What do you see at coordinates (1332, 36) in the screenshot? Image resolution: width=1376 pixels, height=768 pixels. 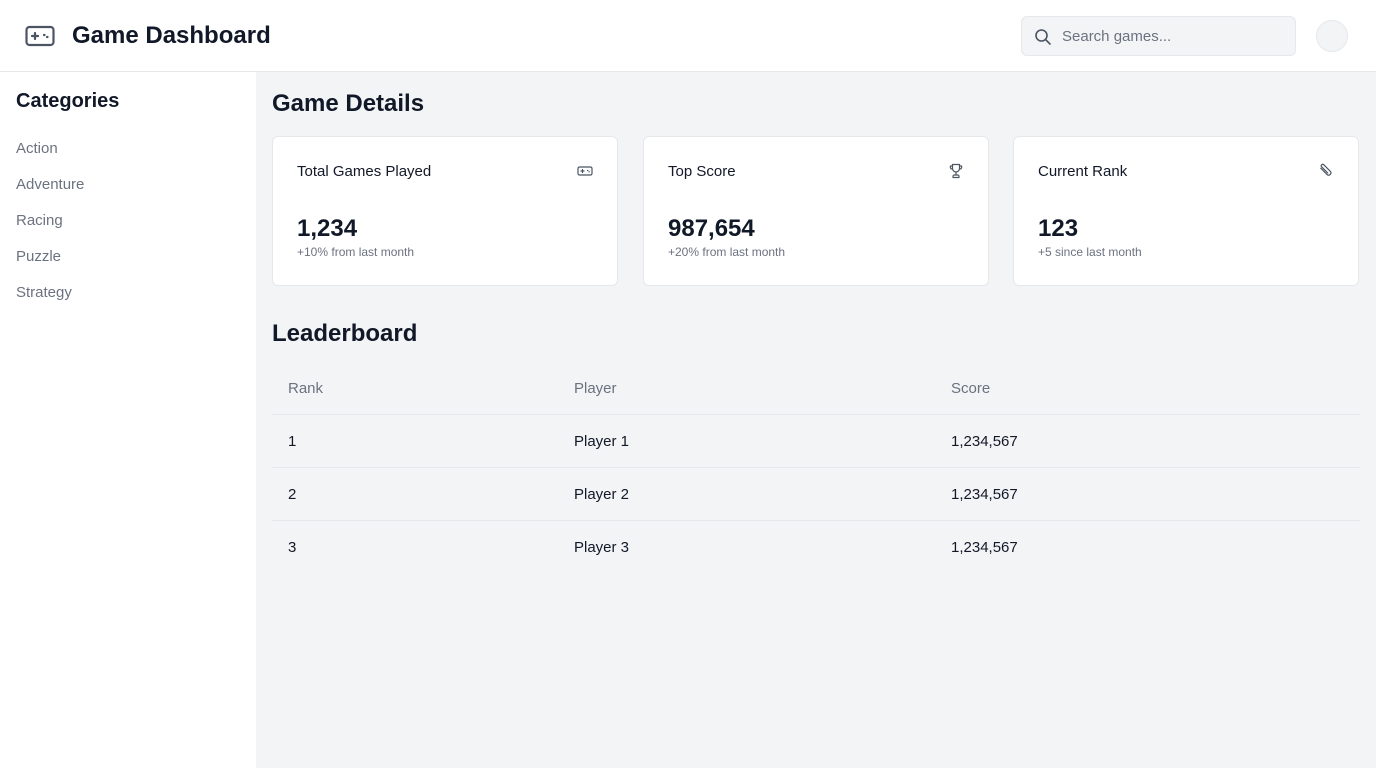 I see `avatar` at bounding box center [1332, 36].